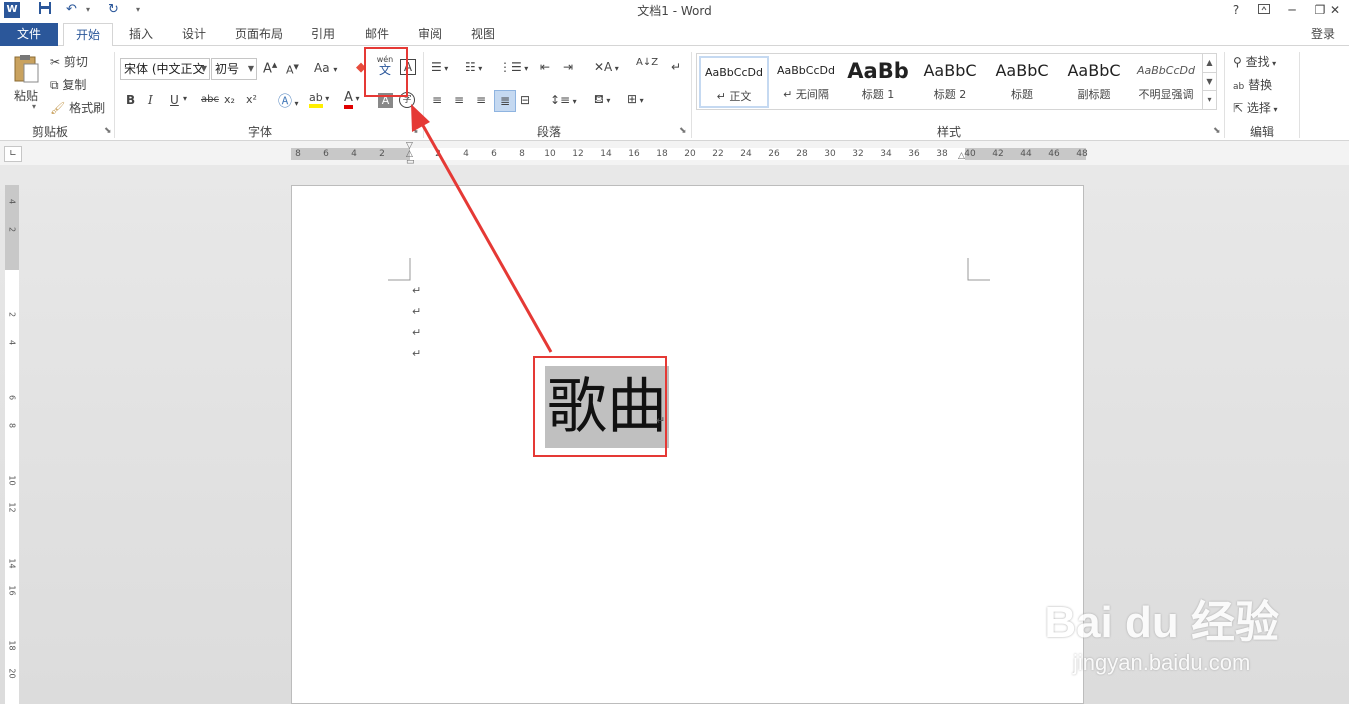  I want to click on annotation-arrow, so click(482, 228).